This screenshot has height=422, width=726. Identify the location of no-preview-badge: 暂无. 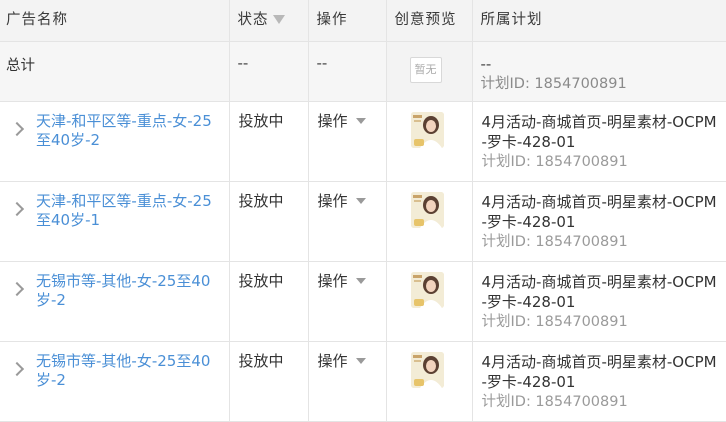
(426, 70).